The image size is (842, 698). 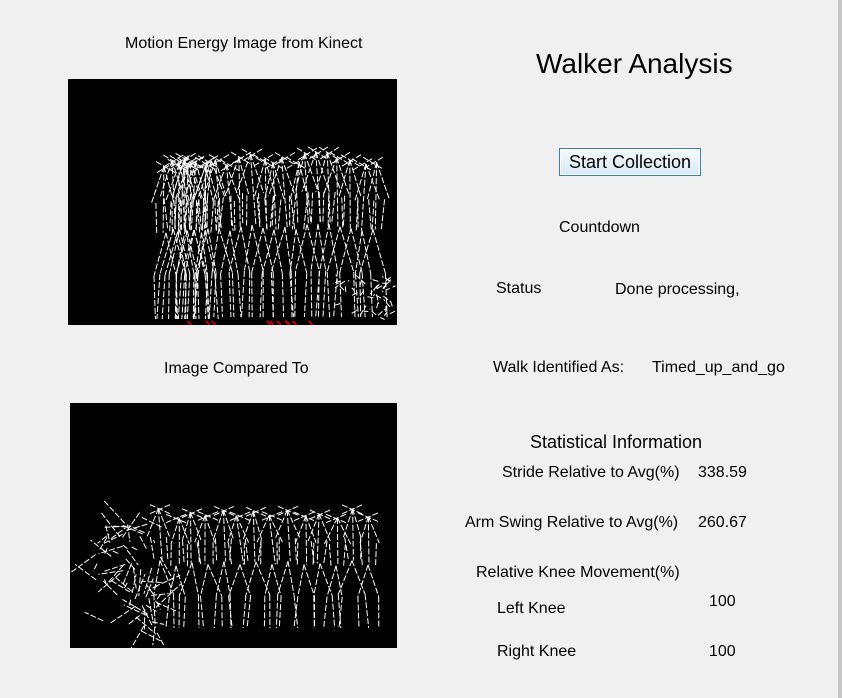 I want to click on countdown-label: Countdown, so click(x=599, y=227).